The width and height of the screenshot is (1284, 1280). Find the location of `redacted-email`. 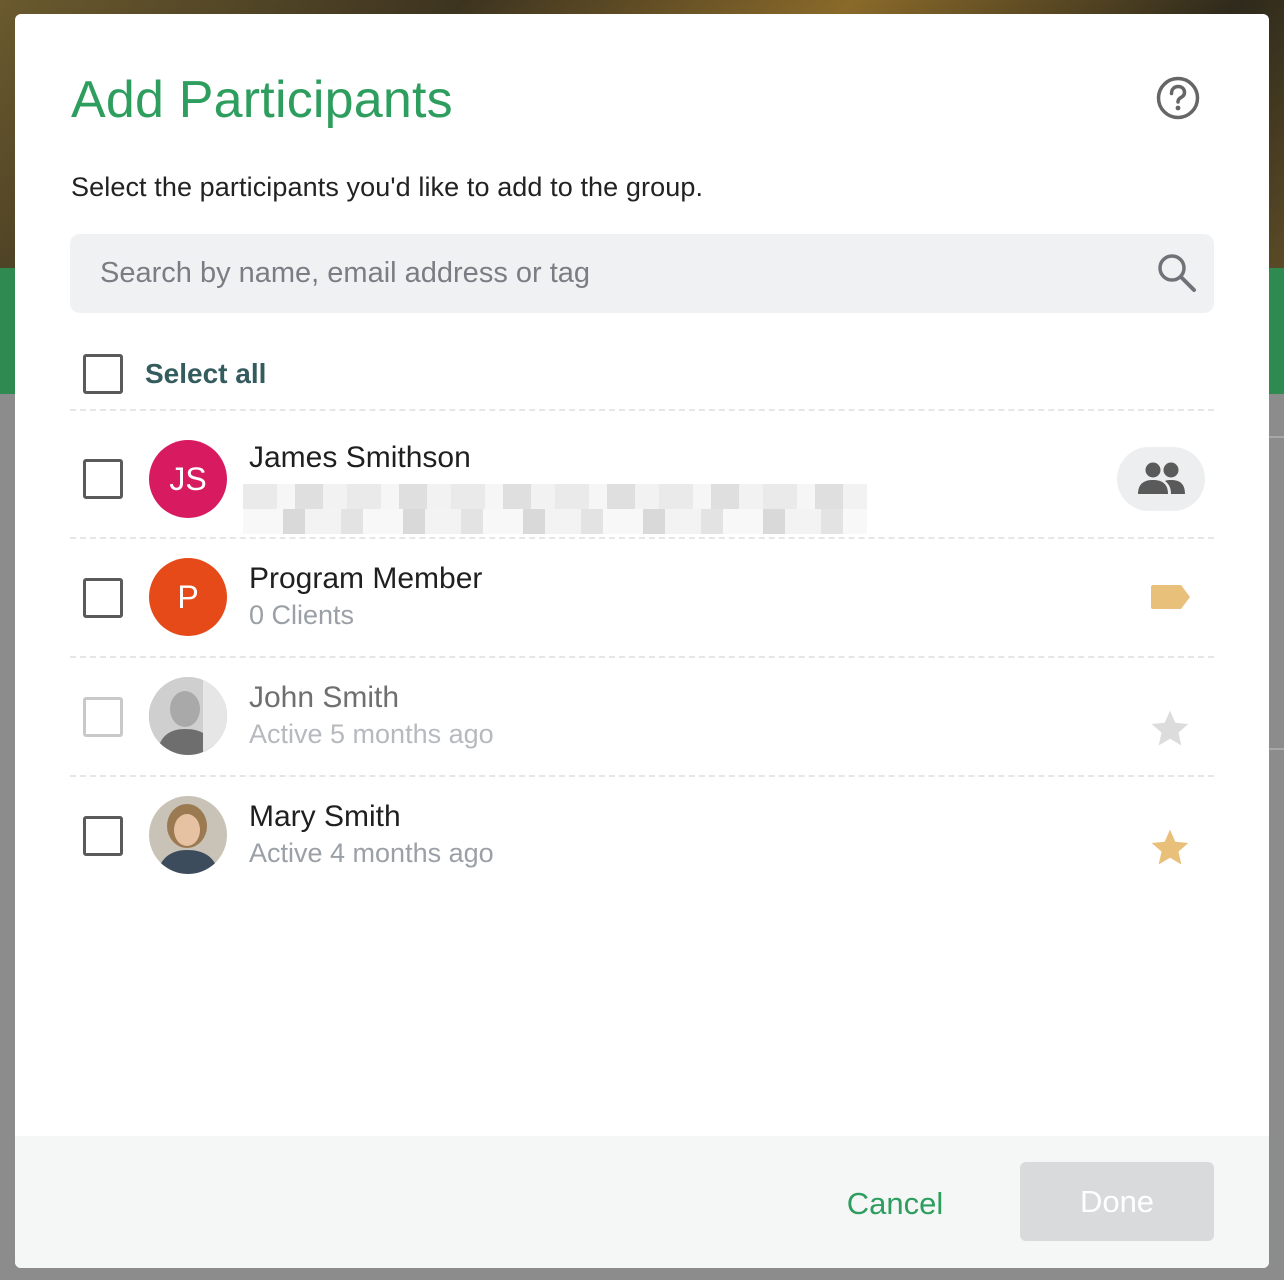

redacted-email is located at coordinates (555, 521).